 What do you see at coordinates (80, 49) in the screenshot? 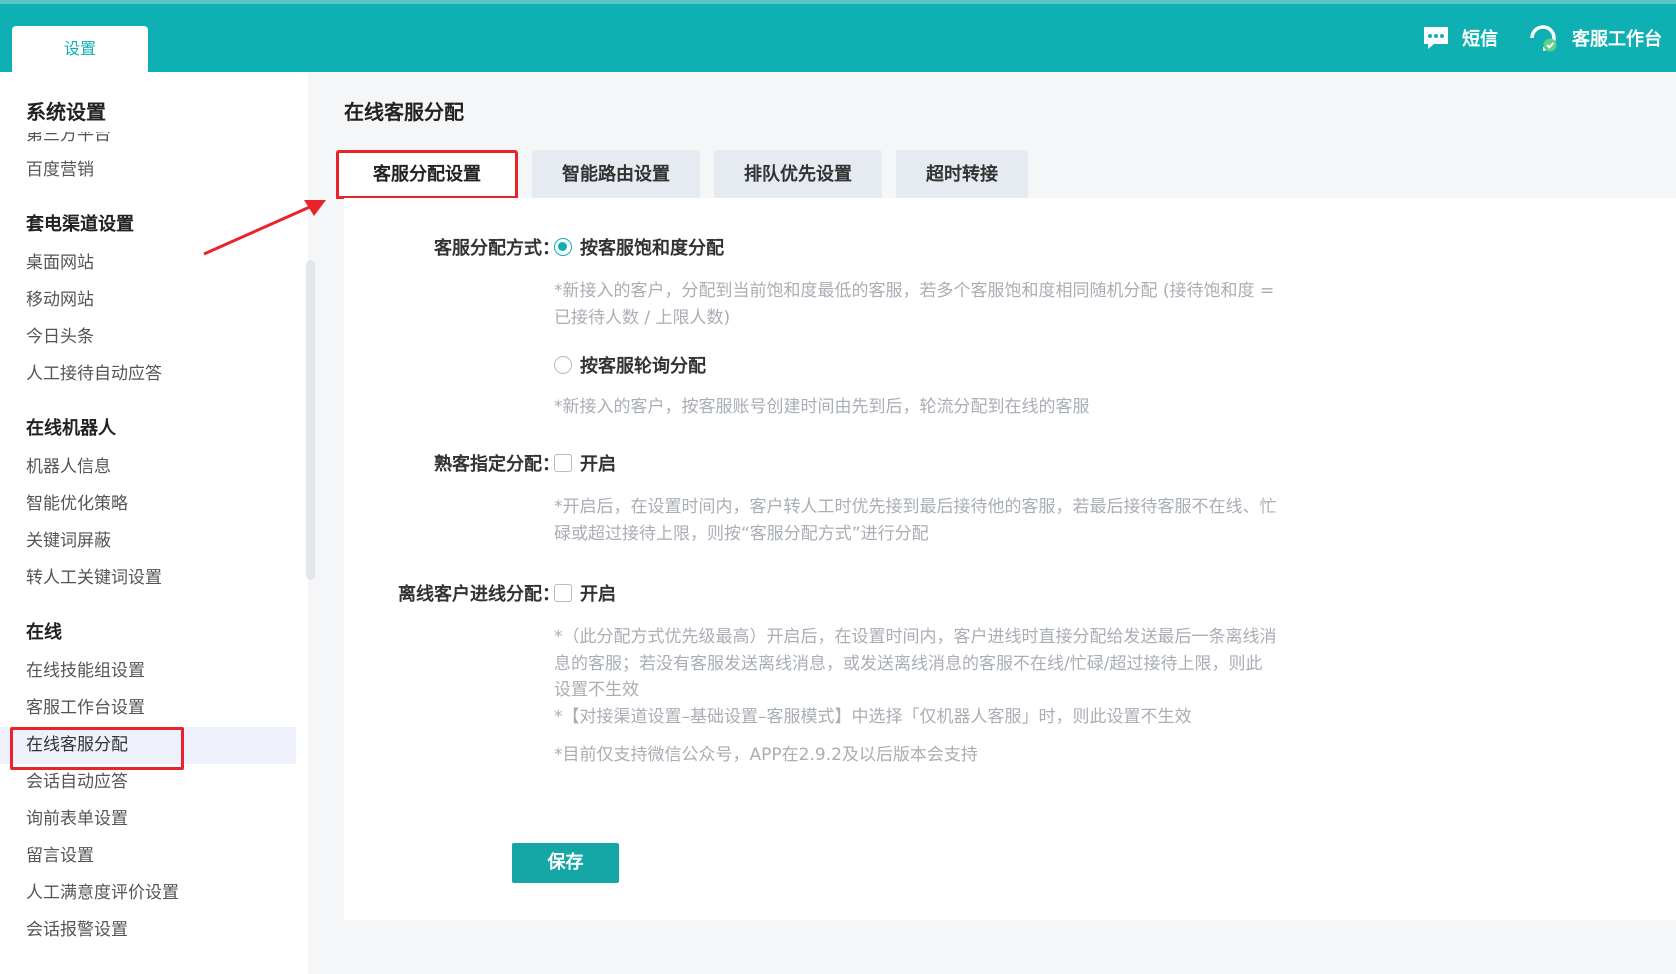
I see `tab-settings: 设置` at bounding box center [80, 49].